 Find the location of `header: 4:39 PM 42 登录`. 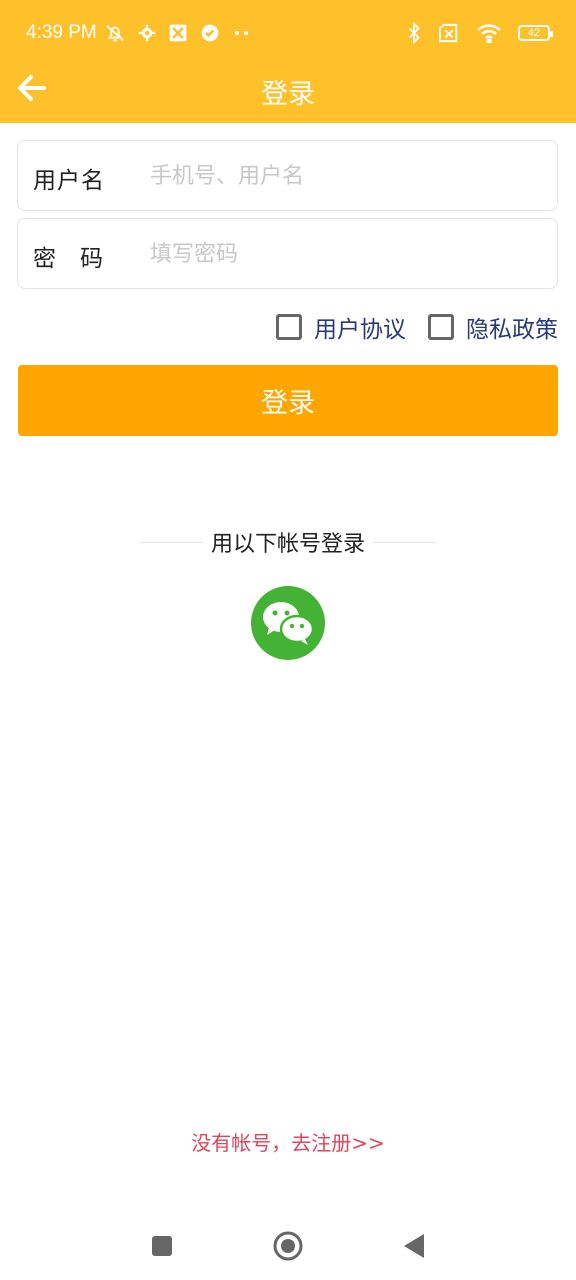

header: 4:39 PM 42 登录 is located at coordinates (288, 61).